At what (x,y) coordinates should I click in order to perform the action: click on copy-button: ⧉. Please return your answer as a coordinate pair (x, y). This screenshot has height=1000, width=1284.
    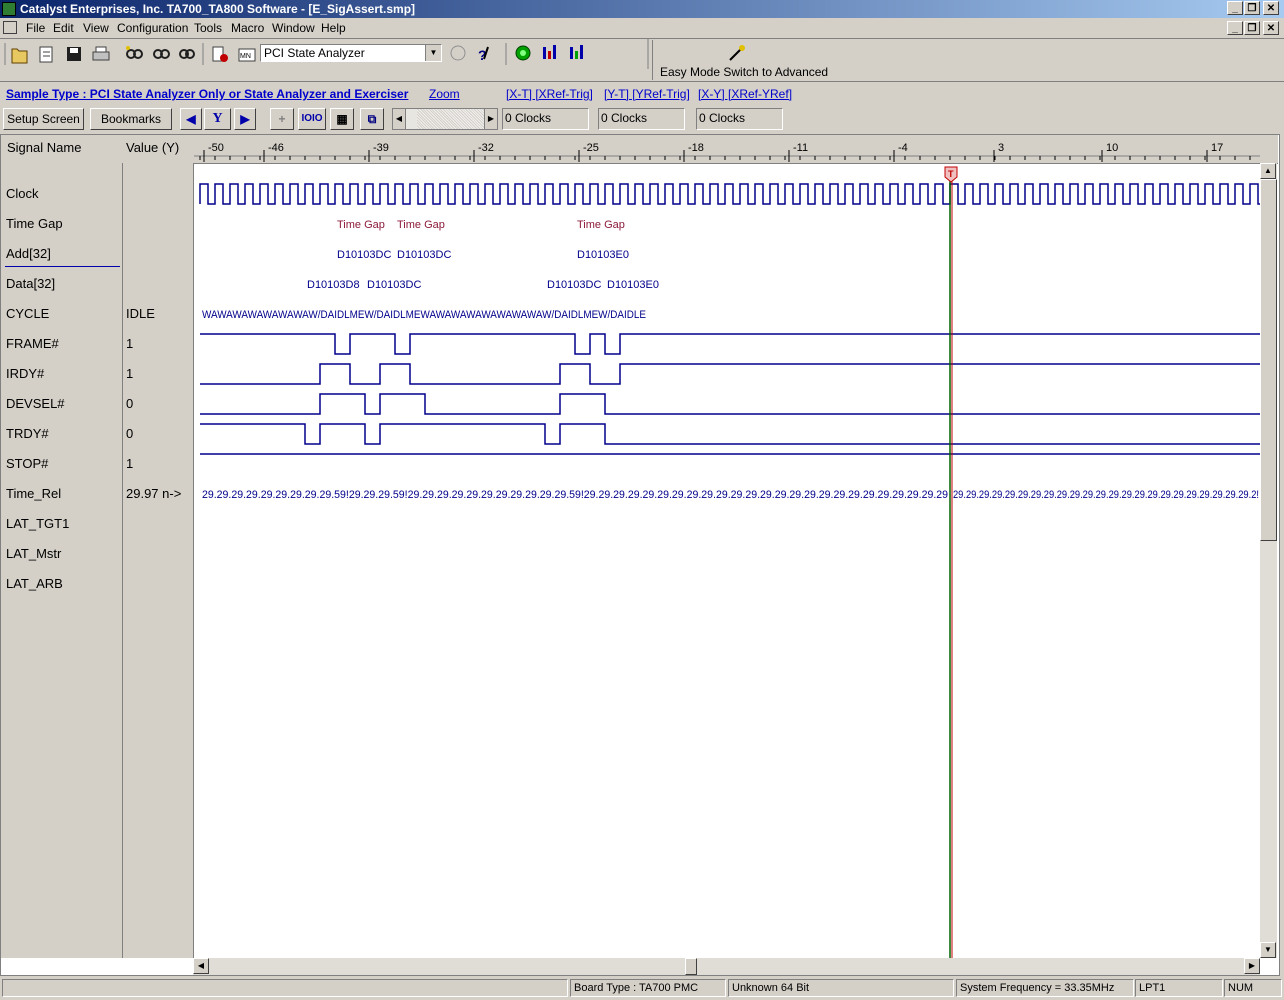
    Looking at the image, I should click on (372, 119).